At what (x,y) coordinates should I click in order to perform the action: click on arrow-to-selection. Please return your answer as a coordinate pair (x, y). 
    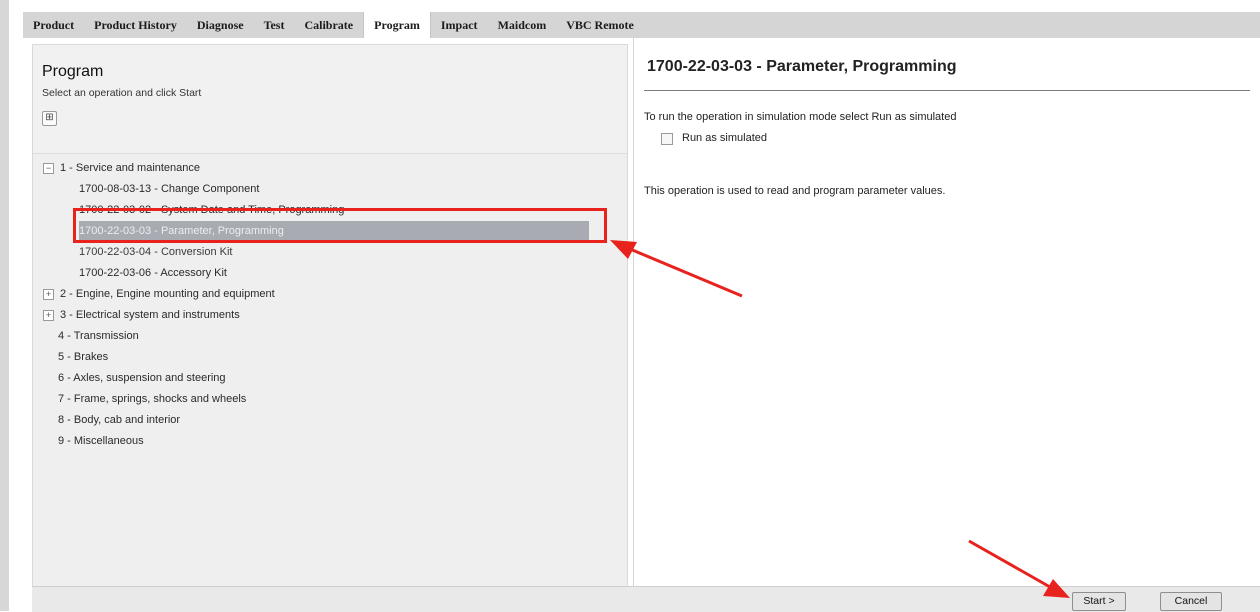
    Looking at the image, I should click on (676, 269).